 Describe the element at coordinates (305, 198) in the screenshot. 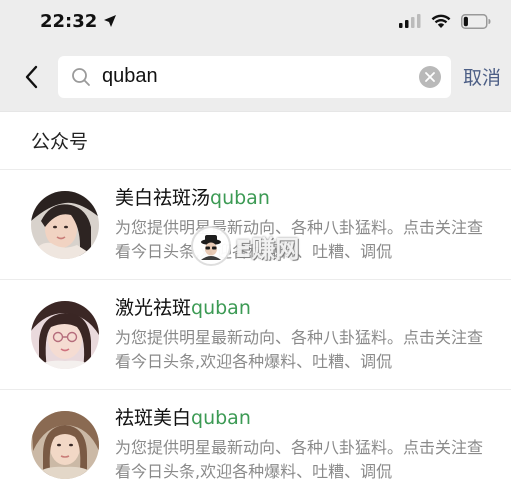

I see `result-name: 美白祛斑汤quban` at that location.